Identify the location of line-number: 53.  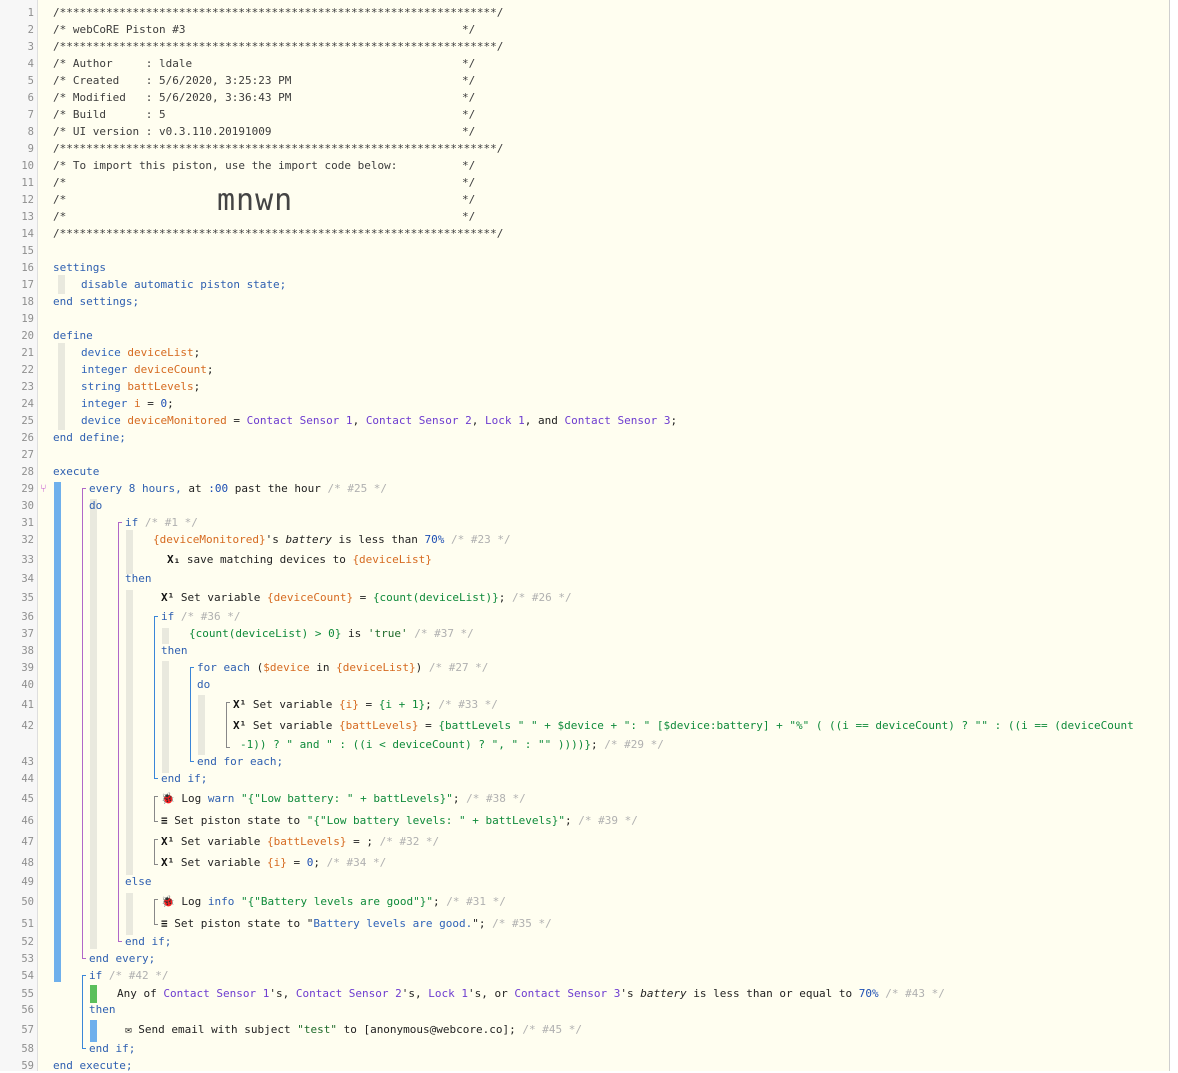
(27, 959).